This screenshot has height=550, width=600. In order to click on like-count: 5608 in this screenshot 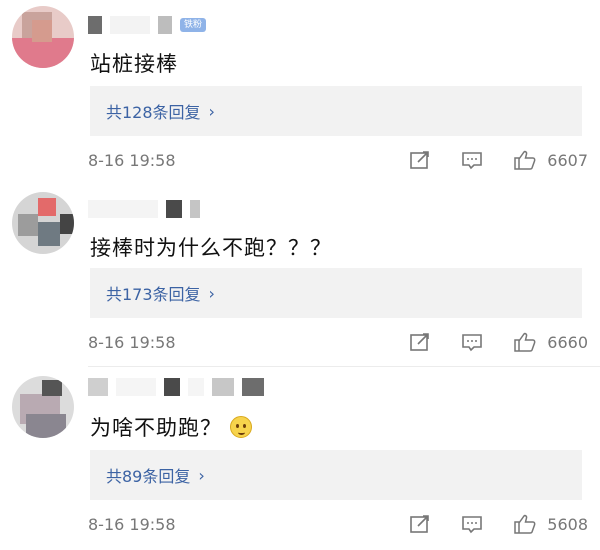, I will do `click(567, 524)`.